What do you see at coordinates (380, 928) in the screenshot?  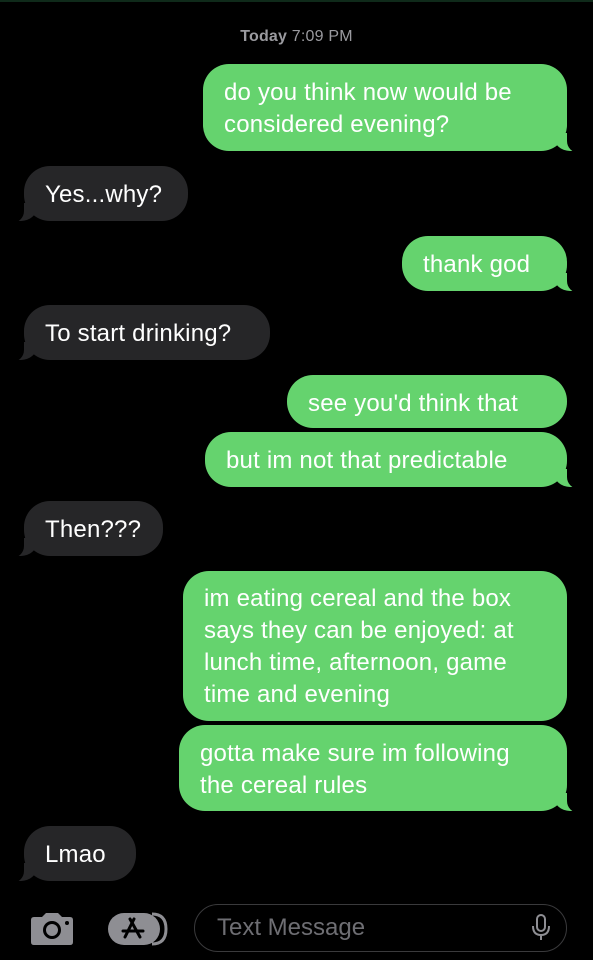 I see `message-text-field: Text Message` at bounding box center [380, 928].